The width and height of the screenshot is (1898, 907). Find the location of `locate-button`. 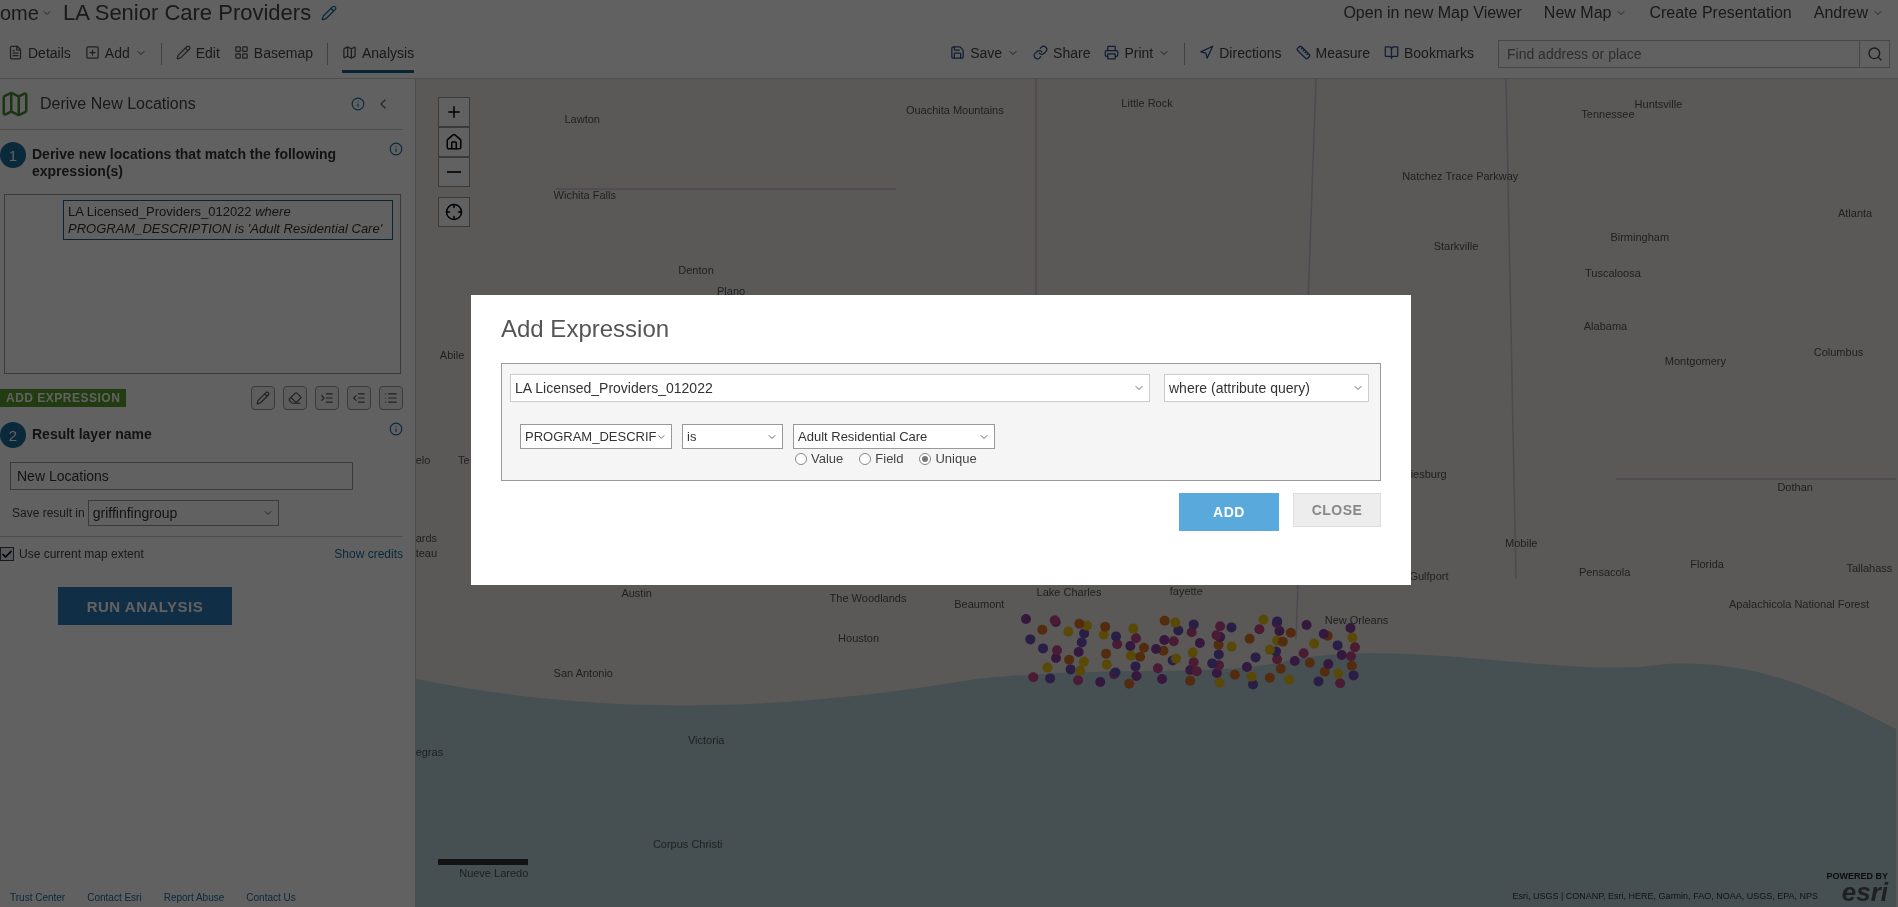

locate-button is located at coordinates (454, 212).